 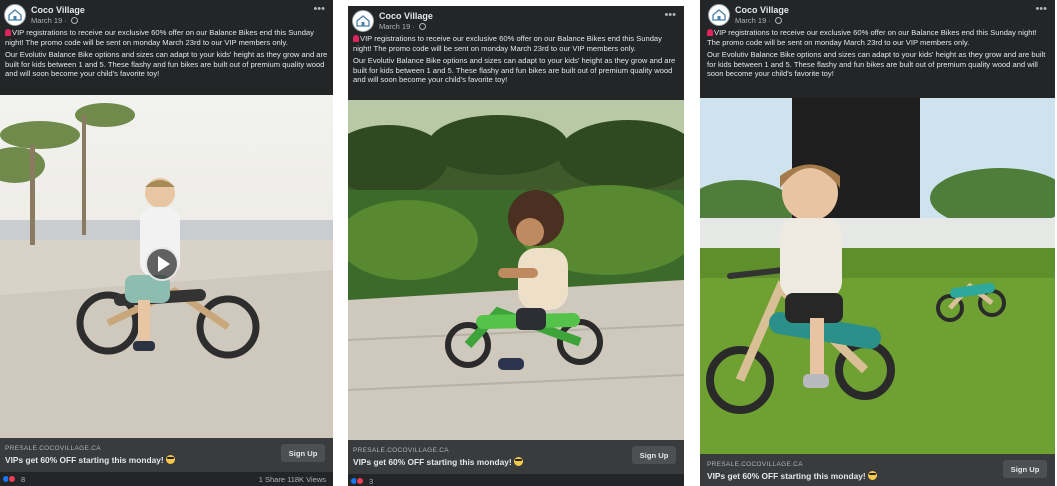 I want to click on reactions-bar: 3, so click(x=516, y=480).